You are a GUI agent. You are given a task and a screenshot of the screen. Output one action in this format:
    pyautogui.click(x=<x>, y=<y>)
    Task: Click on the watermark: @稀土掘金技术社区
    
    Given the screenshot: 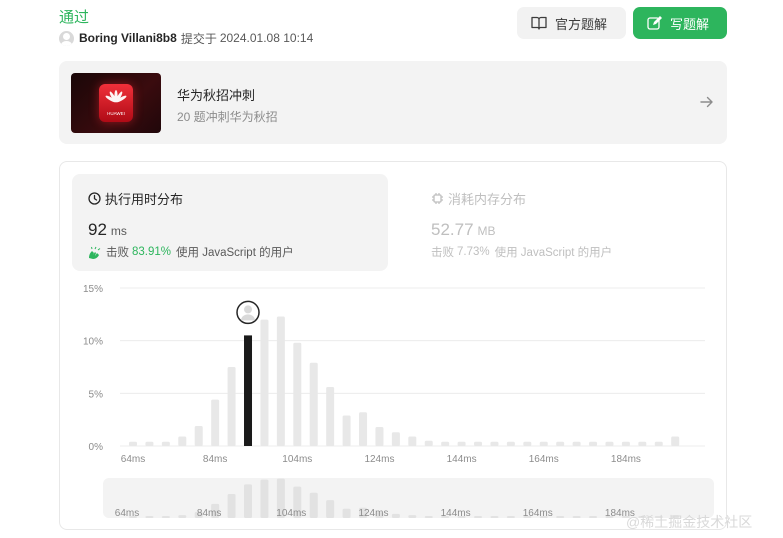 What is the action you would take?
    pyautogui.click(x=689, y=522)
    